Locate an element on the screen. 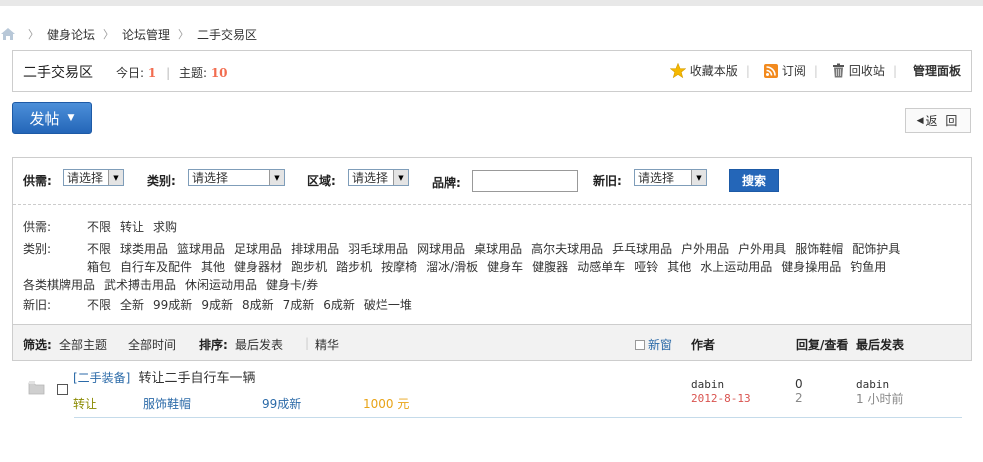 The height and width of the screenshot is (462, 983). category-option: 篮球用品 is located at coordinates (201, 249).